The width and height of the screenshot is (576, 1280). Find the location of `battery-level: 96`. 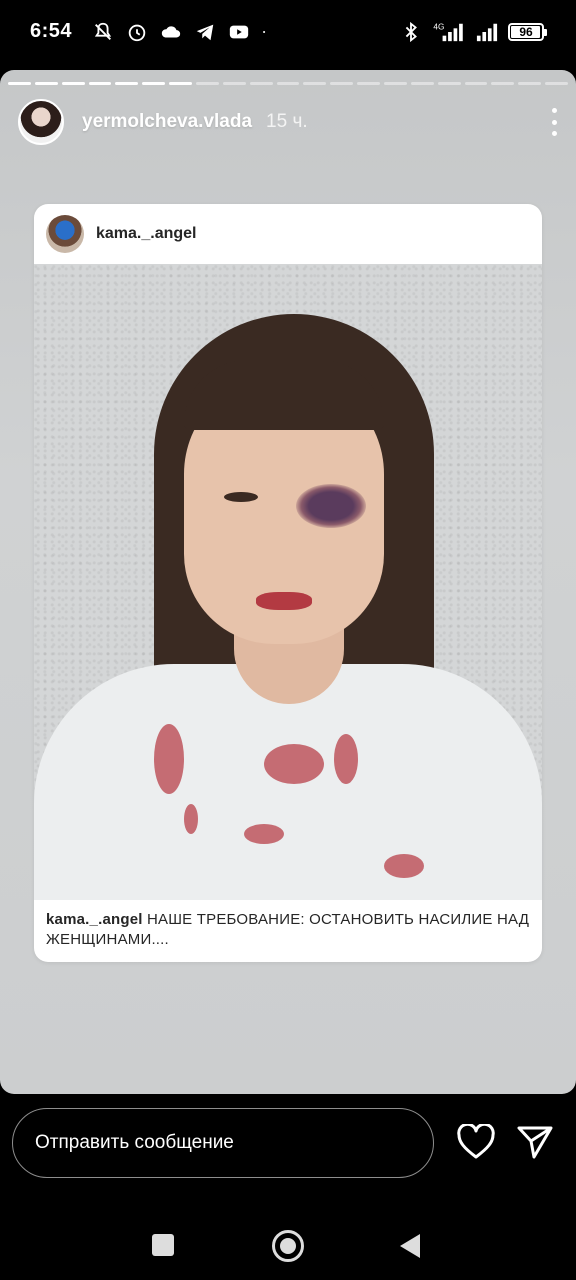

battery-level: 96 is located at coordinates (526, 32).